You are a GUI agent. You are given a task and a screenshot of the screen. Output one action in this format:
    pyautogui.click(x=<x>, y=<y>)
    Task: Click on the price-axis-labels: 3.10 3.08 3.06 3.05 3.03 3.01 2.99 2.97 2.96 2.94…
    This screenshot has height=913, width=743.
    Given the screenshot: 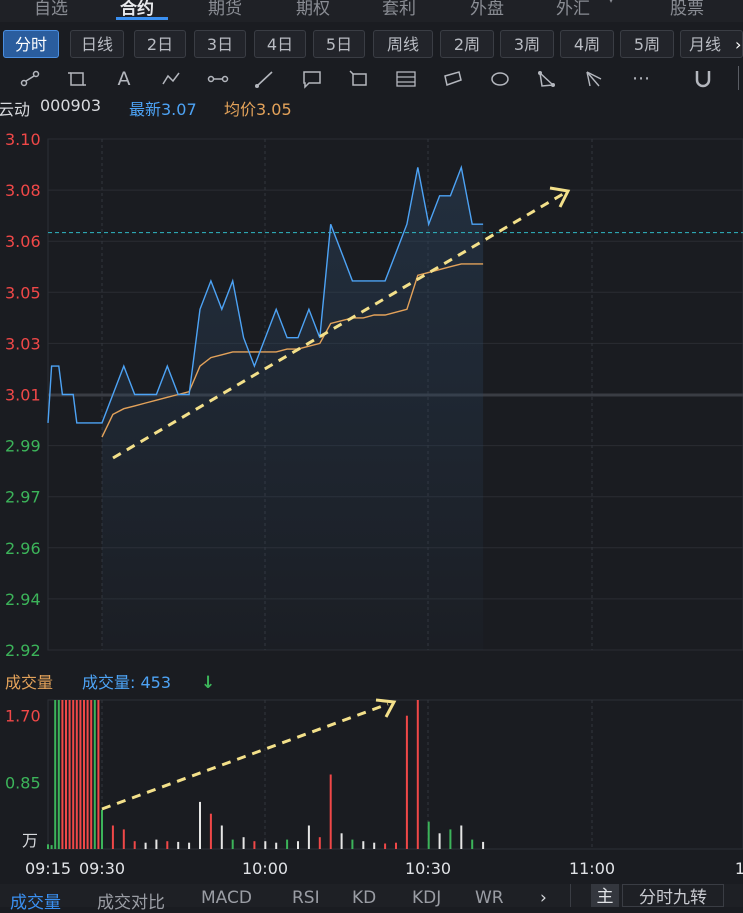 What is the action you would take?
    pyautogui.click(x=23, y=395)
    